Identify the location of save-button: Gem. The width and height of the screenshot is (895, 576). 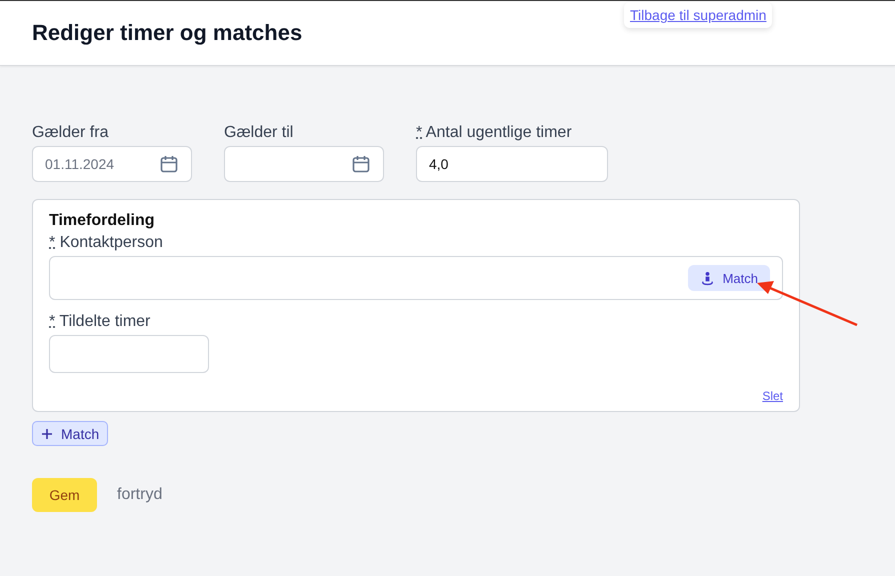
(64, 495).